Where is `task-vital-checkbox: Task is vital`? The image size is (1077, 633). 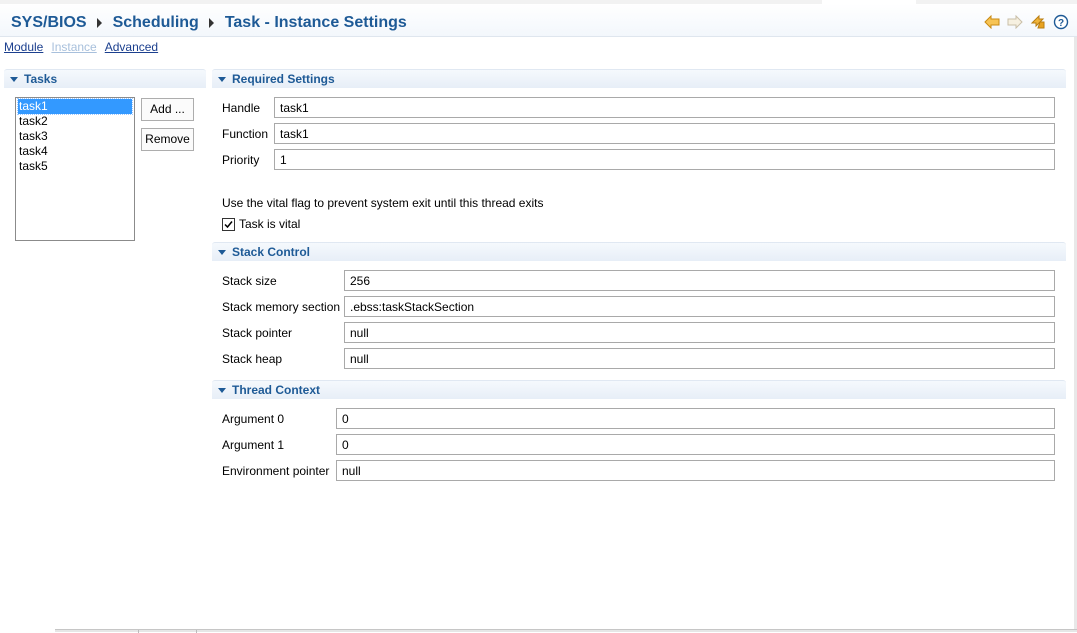 task-vital-checkbox: Task is vital is located at coordinates (261, 224).